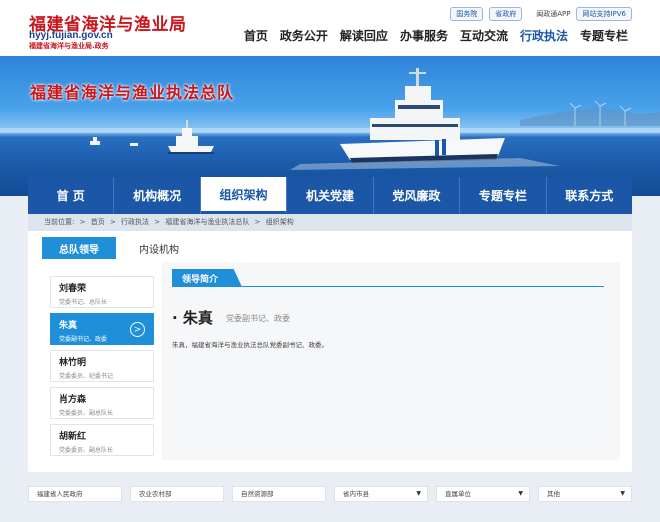 Image resolution: width=660 pixels, height=522 pixels. What do you see at coordinates (280, 222) in the screenshot?
I see `breadcrumb-current: 组织架构` at bounding box center [280, 222].